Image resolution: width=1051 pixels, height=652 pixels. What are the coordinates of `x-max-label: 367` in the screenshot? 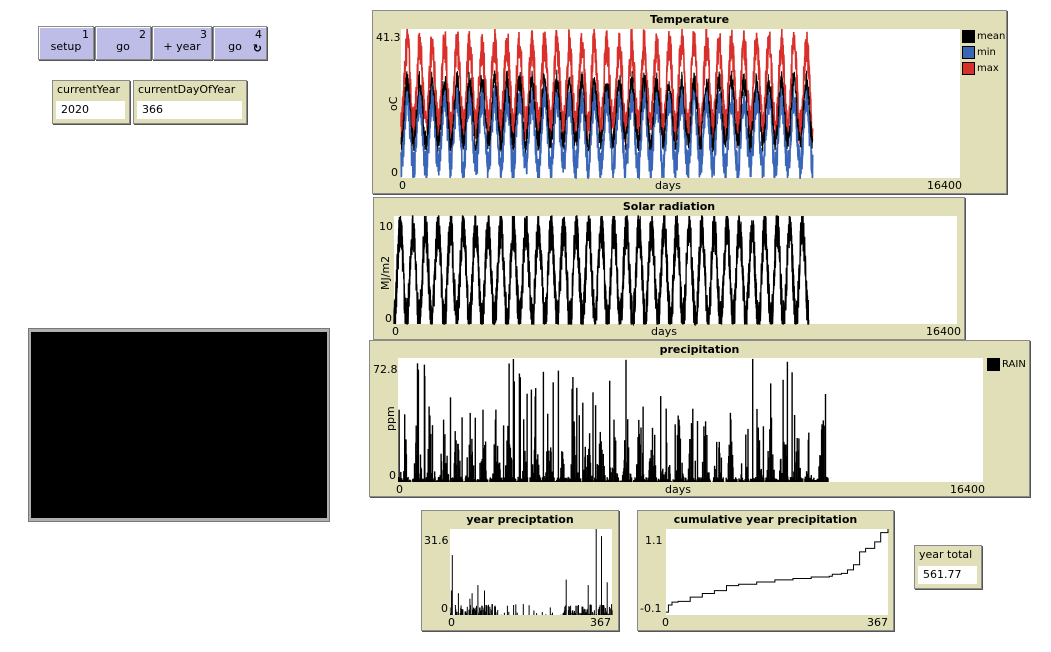 It's located at (600, 622).